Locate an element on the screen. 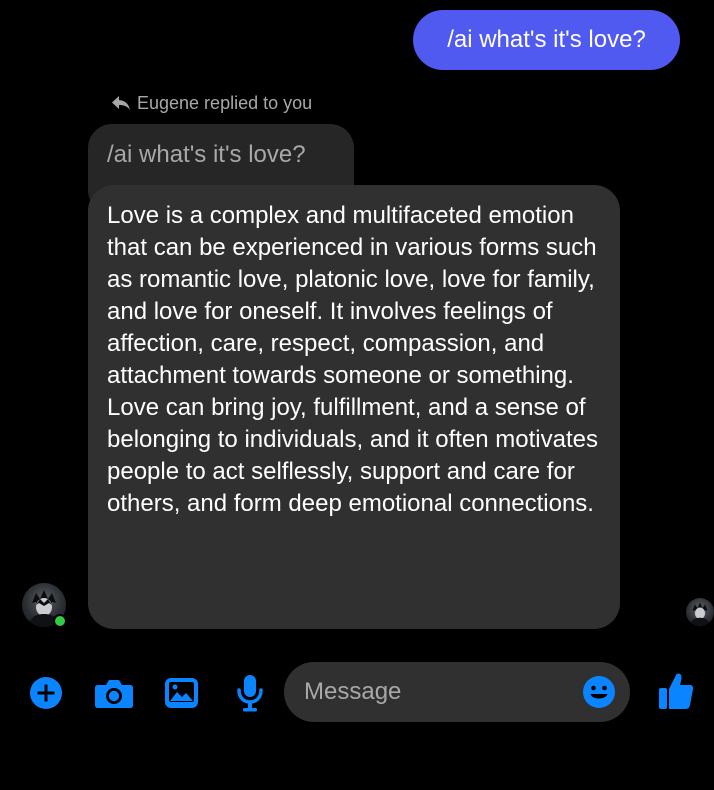  message-input-container is located at coordinates (457, 692).